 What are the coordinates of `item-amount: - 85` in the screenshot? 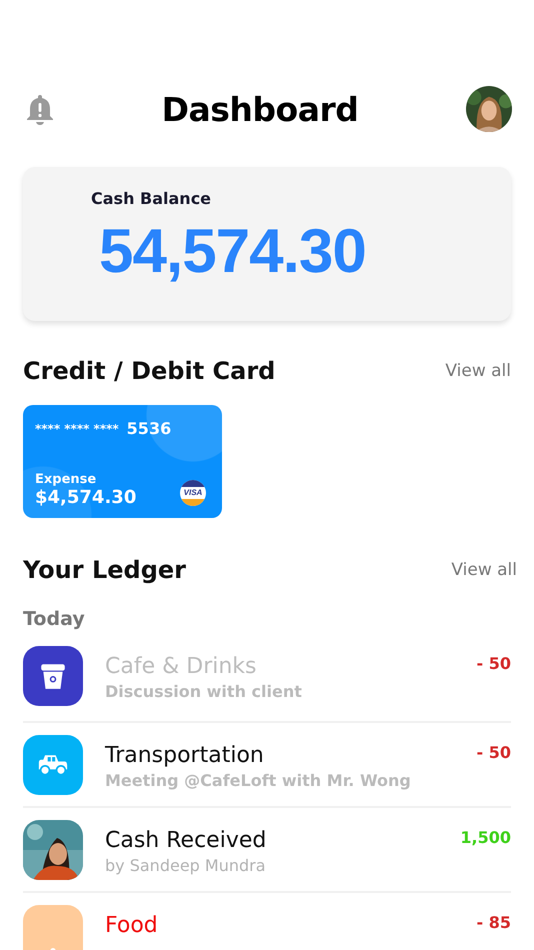 It's located at (493, 922).